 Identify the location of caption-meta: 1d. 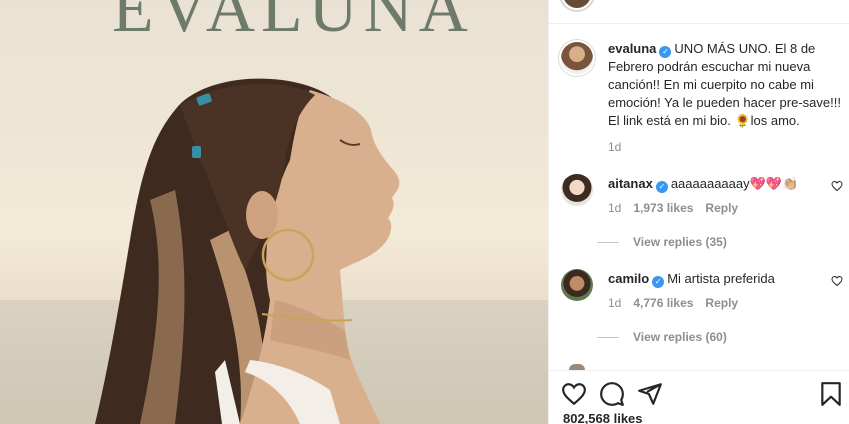
(725, 147).